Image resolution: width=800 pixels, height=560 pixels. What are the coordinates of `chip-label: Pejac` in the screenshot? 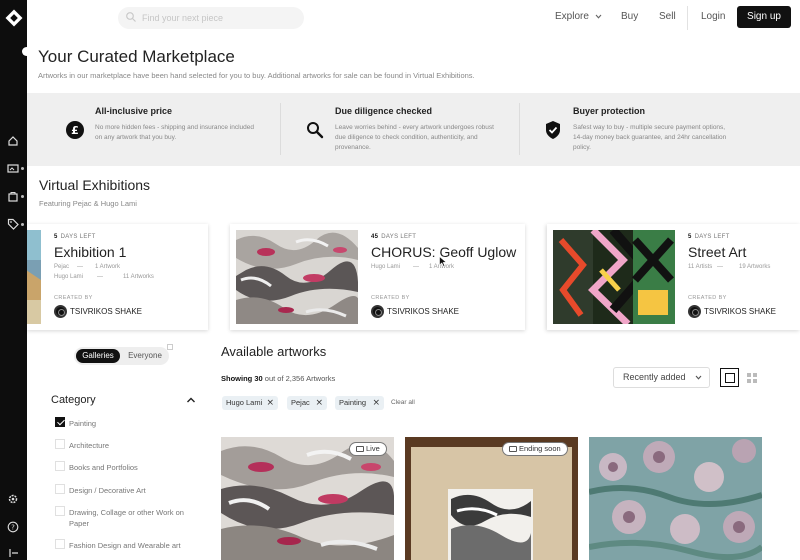 It's located at (300, 402).